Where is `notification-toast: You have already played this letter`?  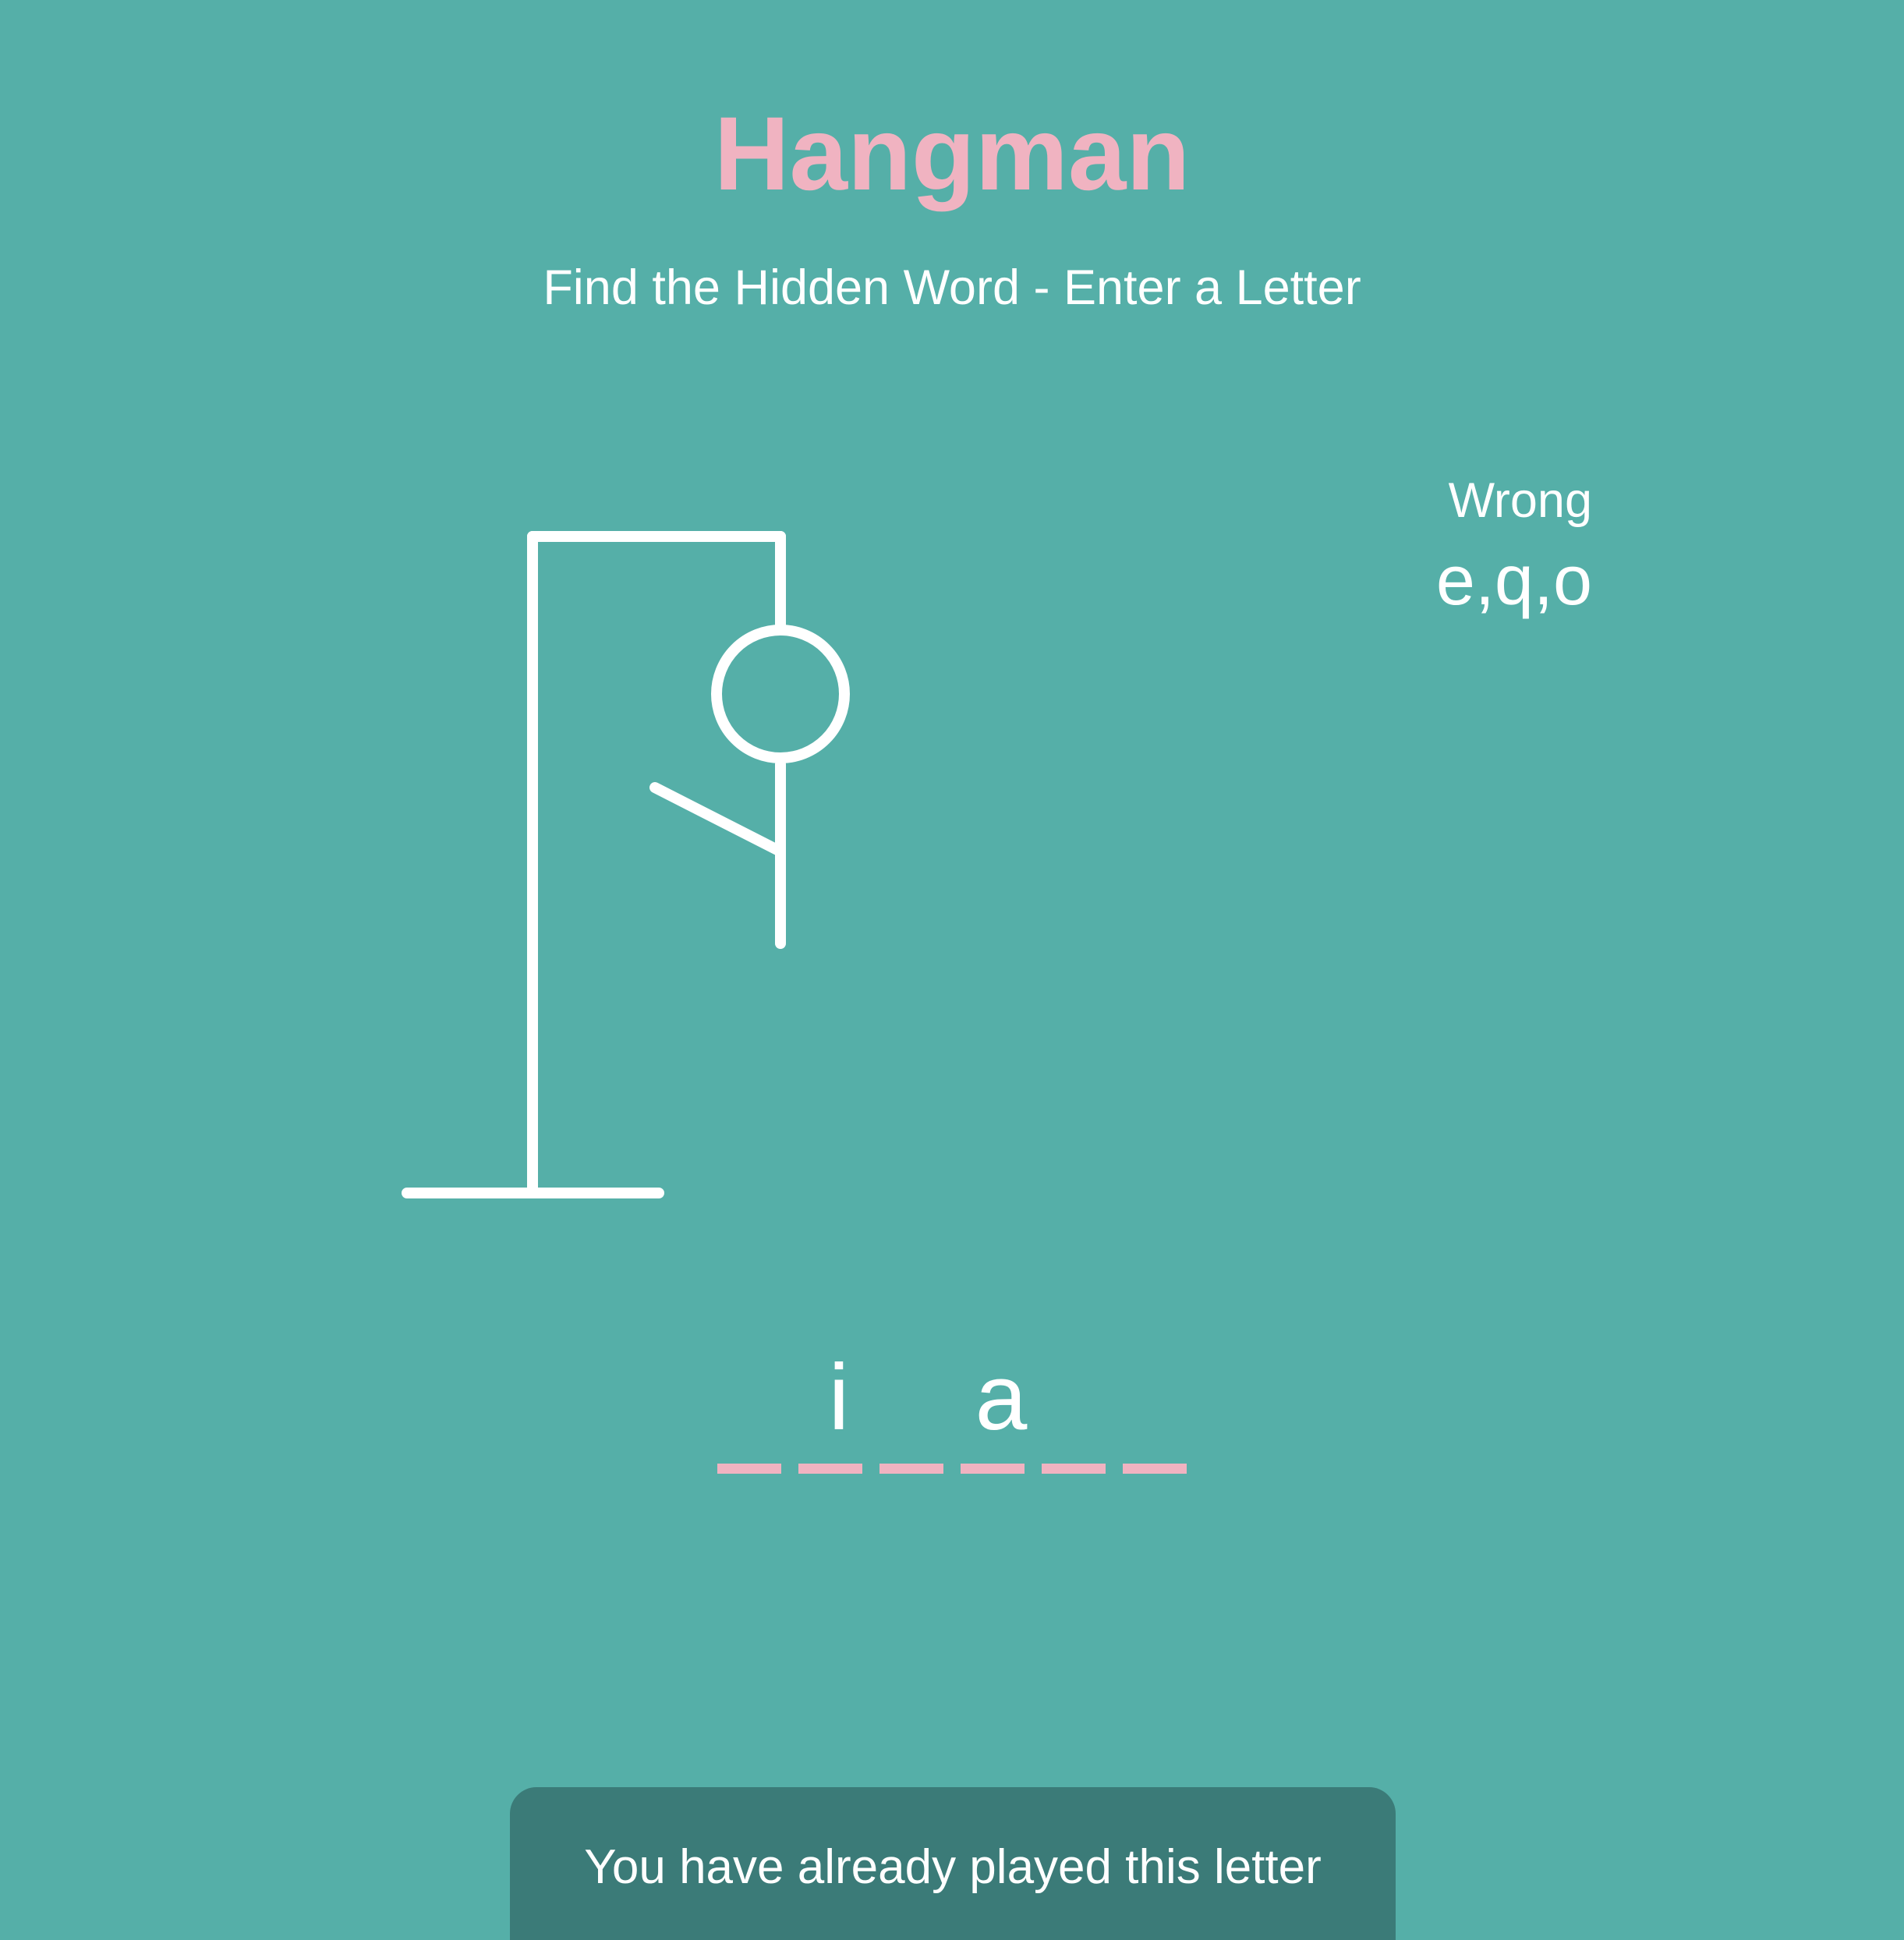
notification-toast: You have already played this letter is located at coordinates (953, 1864).